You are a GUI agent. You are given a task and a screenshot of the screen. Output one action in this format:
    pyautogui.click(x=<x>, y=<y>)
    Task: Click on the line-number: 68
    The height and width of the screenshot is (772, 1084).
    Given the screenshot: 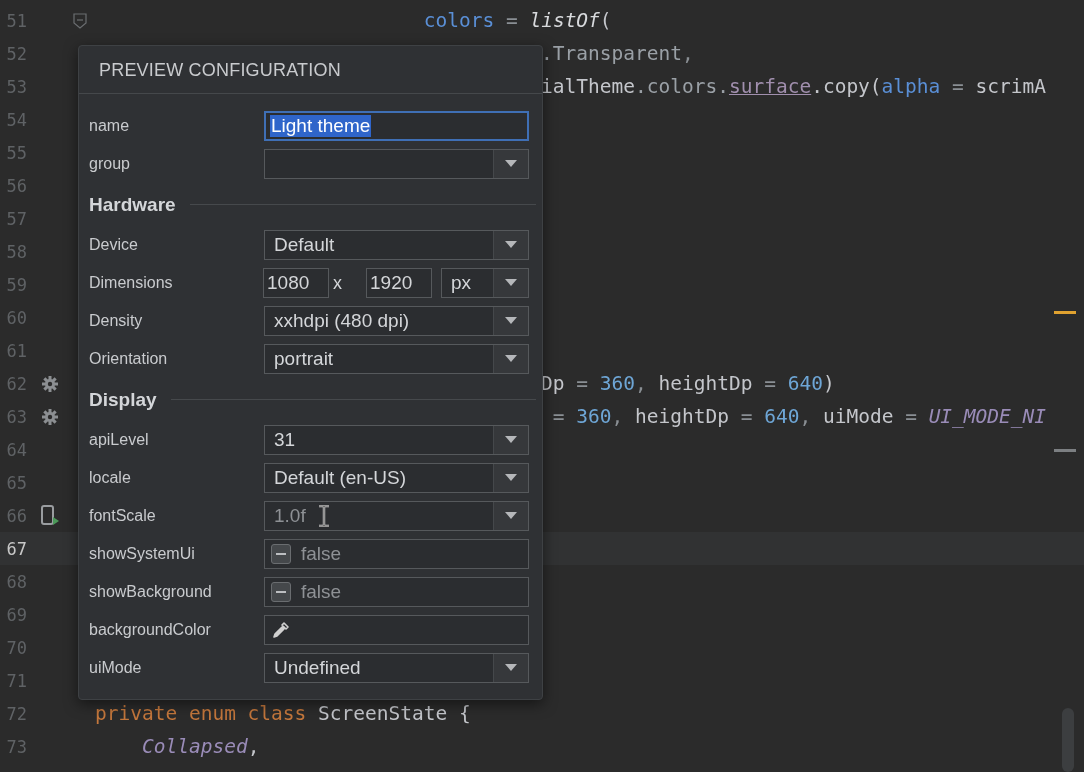 What is the action you would take?
    pyautogui.click(x=16, y=581)
    